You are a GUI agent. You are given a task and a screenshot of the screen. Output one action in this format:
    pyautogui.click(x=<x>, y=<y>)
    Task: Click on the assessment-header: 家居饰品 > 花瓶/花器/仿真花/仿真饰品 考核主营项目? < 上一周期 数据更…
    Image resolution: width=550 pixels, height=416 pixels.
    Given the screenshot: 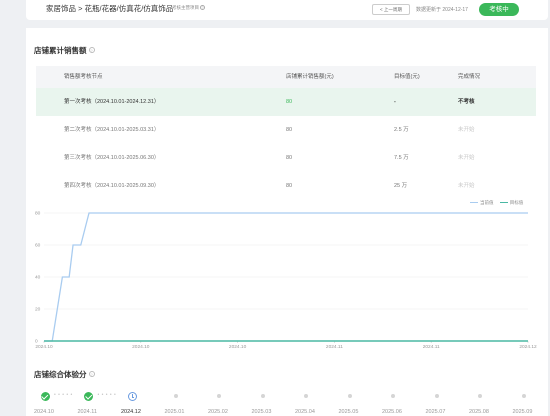 What is the action you would take?
    pyautogui.click(x=287, y=10)
    